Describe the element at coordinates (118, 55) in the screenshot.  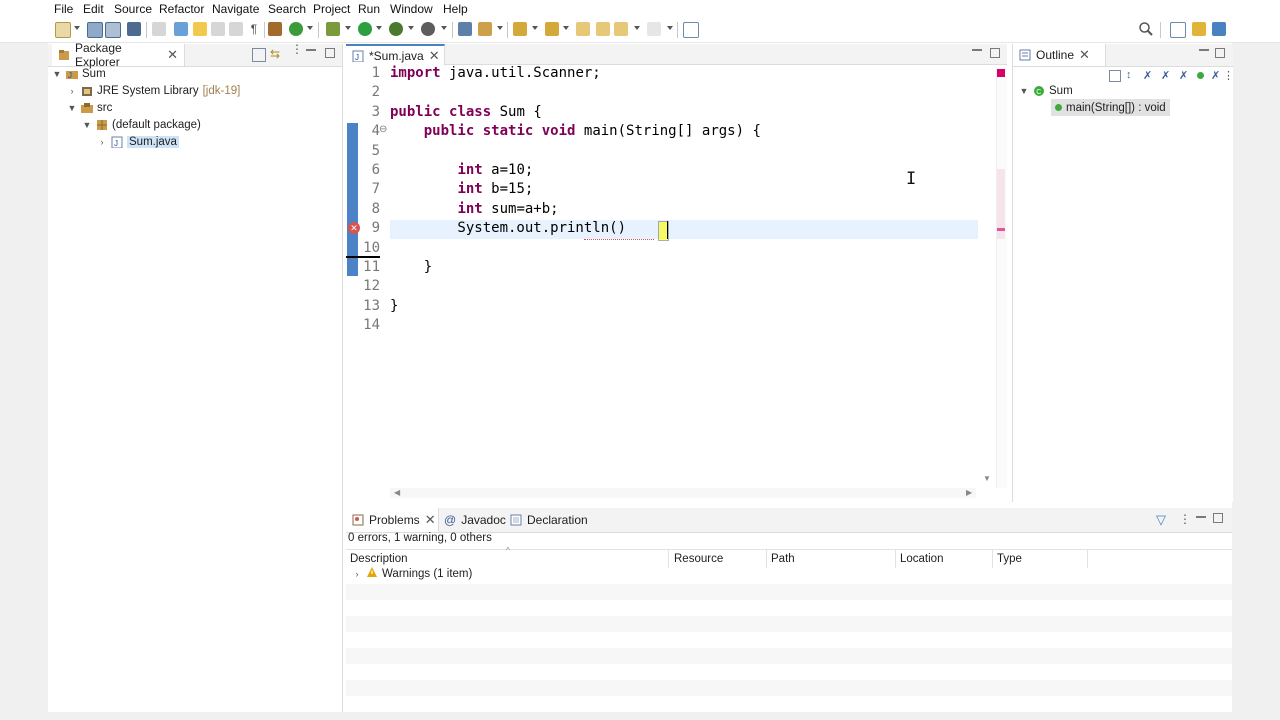
I see `tab-package-explorer: Package Explorer ✕` at that location.